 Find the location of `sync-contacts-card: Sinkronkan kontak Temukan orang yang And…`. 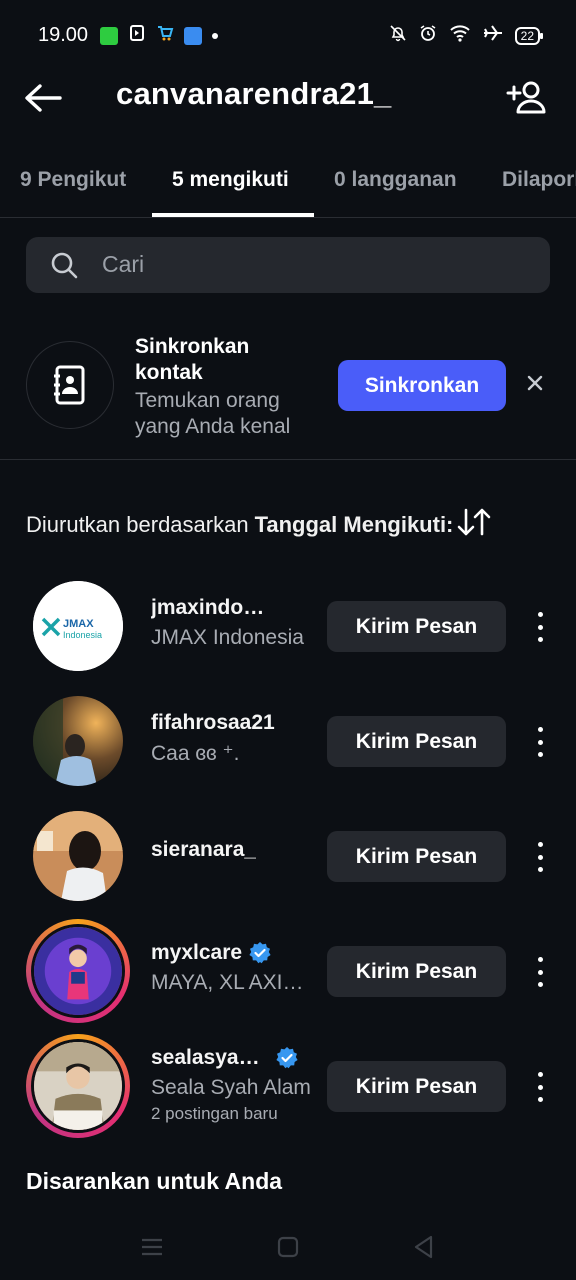

sync-contacts-card: Sinkronkan kontak Temukan orang yang And… is located at coordinates (288, 390).